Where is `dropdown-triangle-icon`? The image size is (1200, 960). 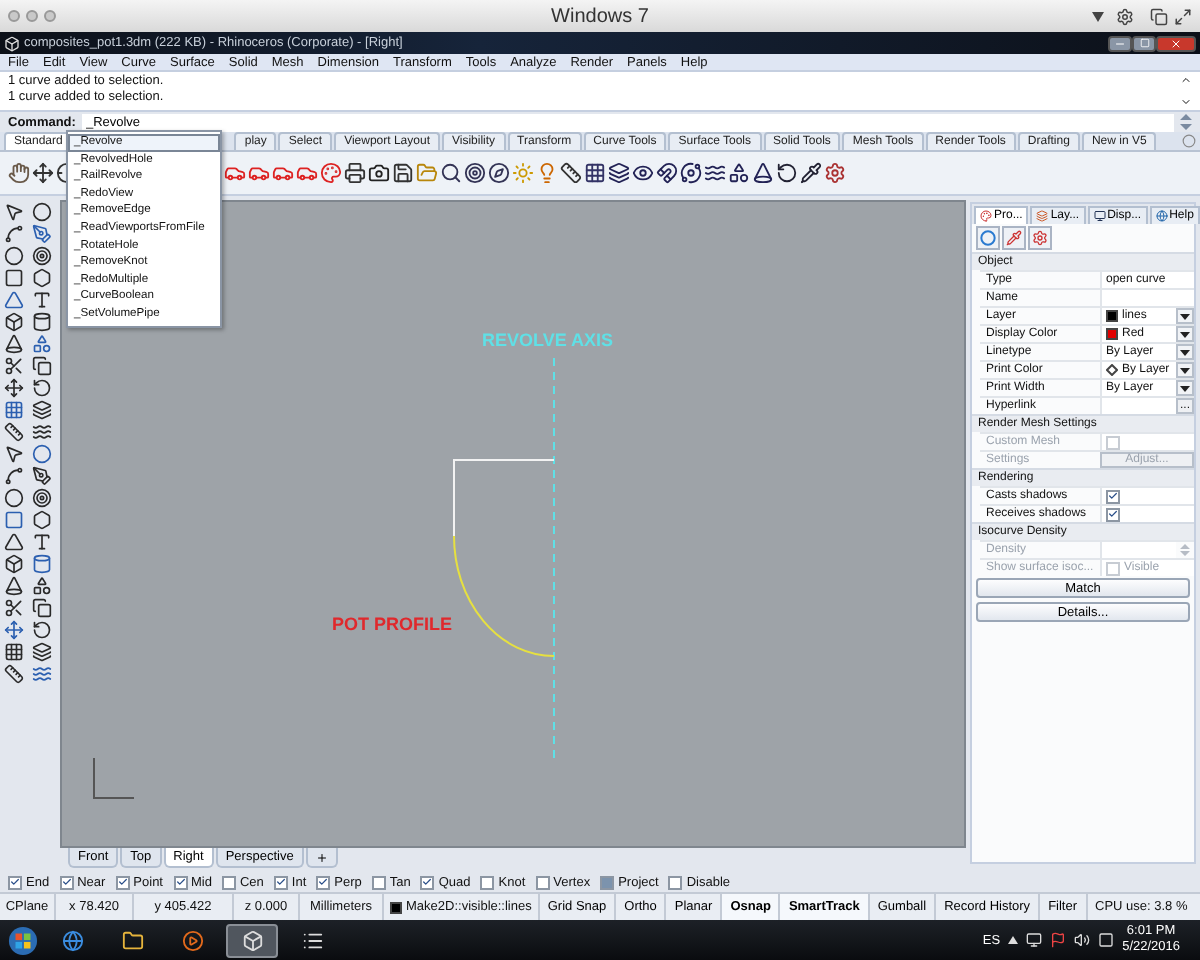
dropdown-triangle-icon is located at coordinates (1098, 16).